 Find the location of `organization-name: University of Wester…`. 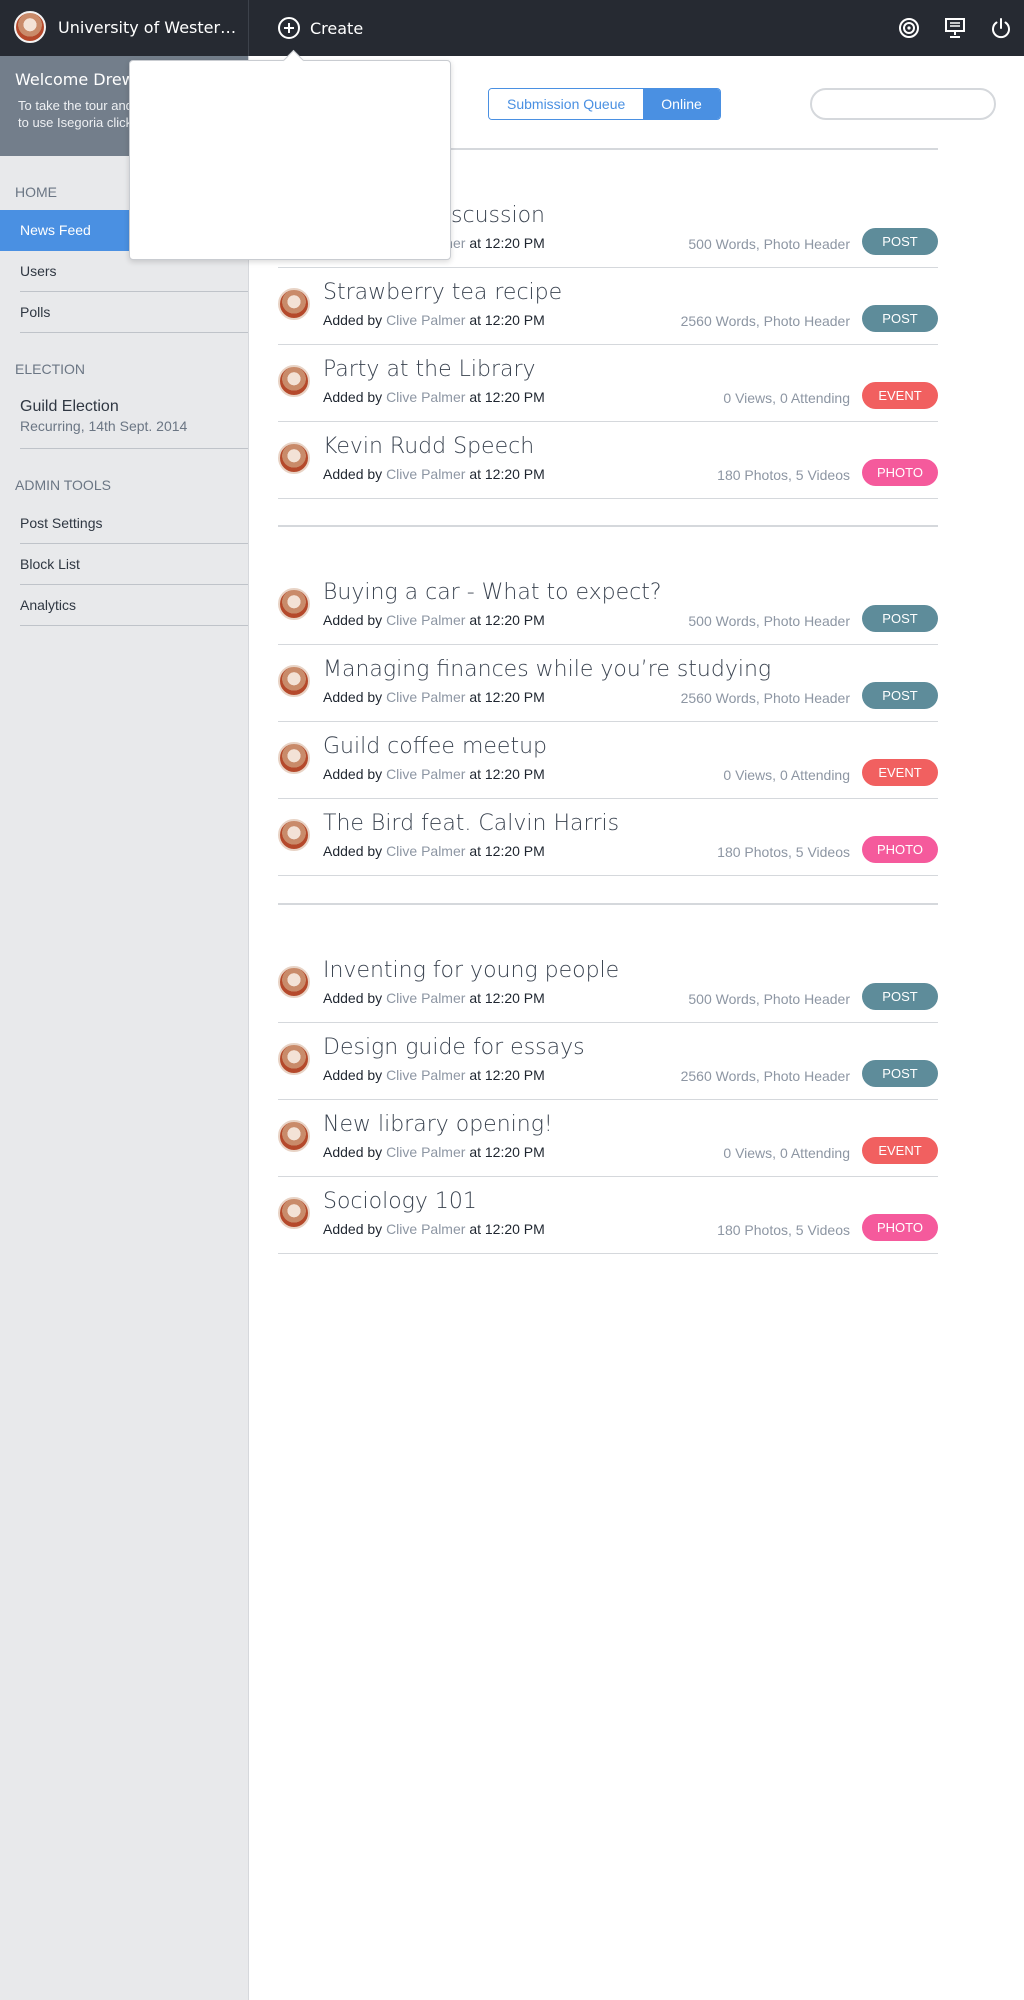

organization-name: University of Wester… is located at coordinates (147, 27).